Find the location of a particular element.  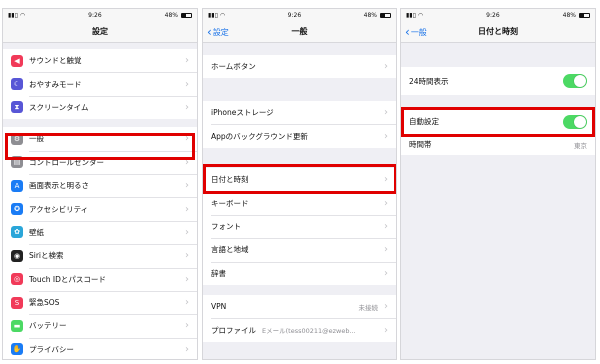

settings-item-label: Siriと検索 is located at coordinates (46, 256).